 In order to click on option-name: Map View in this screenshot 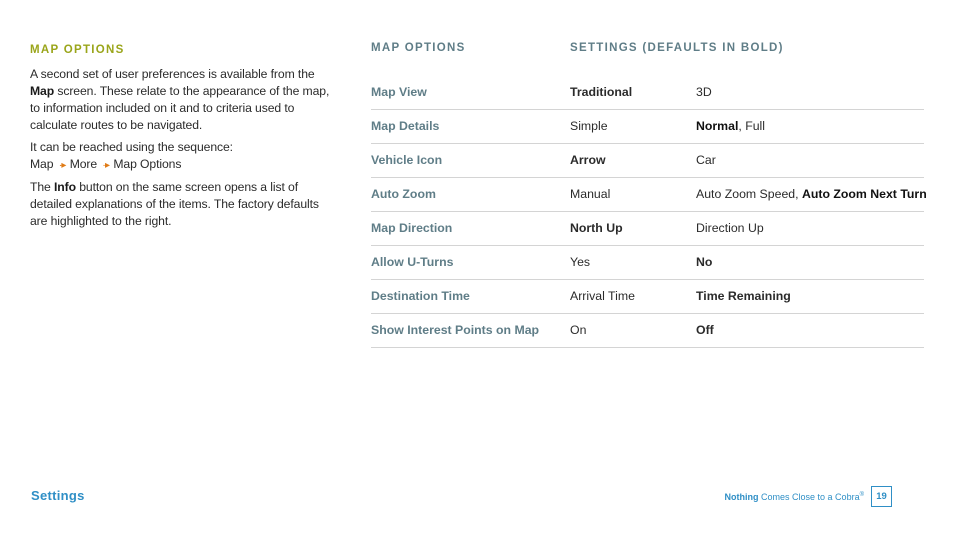, I will do `click(399, 92)`.